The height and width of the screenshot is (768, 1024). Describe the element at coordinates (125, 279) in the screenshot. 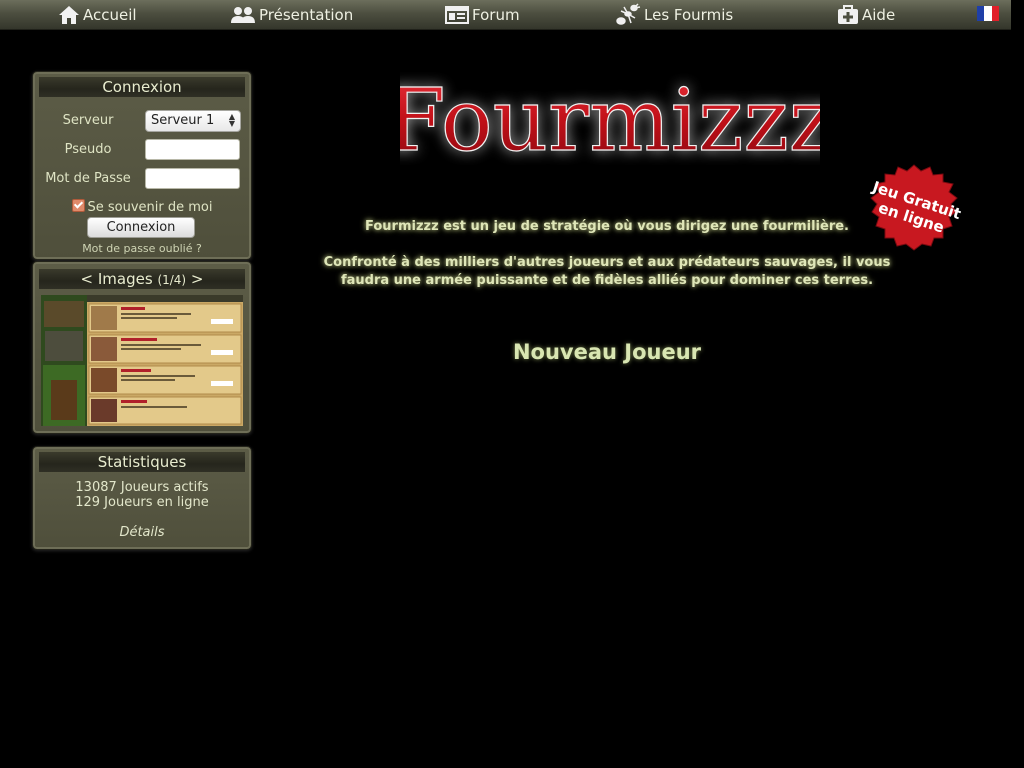

I see `images-title: Images` at that location.